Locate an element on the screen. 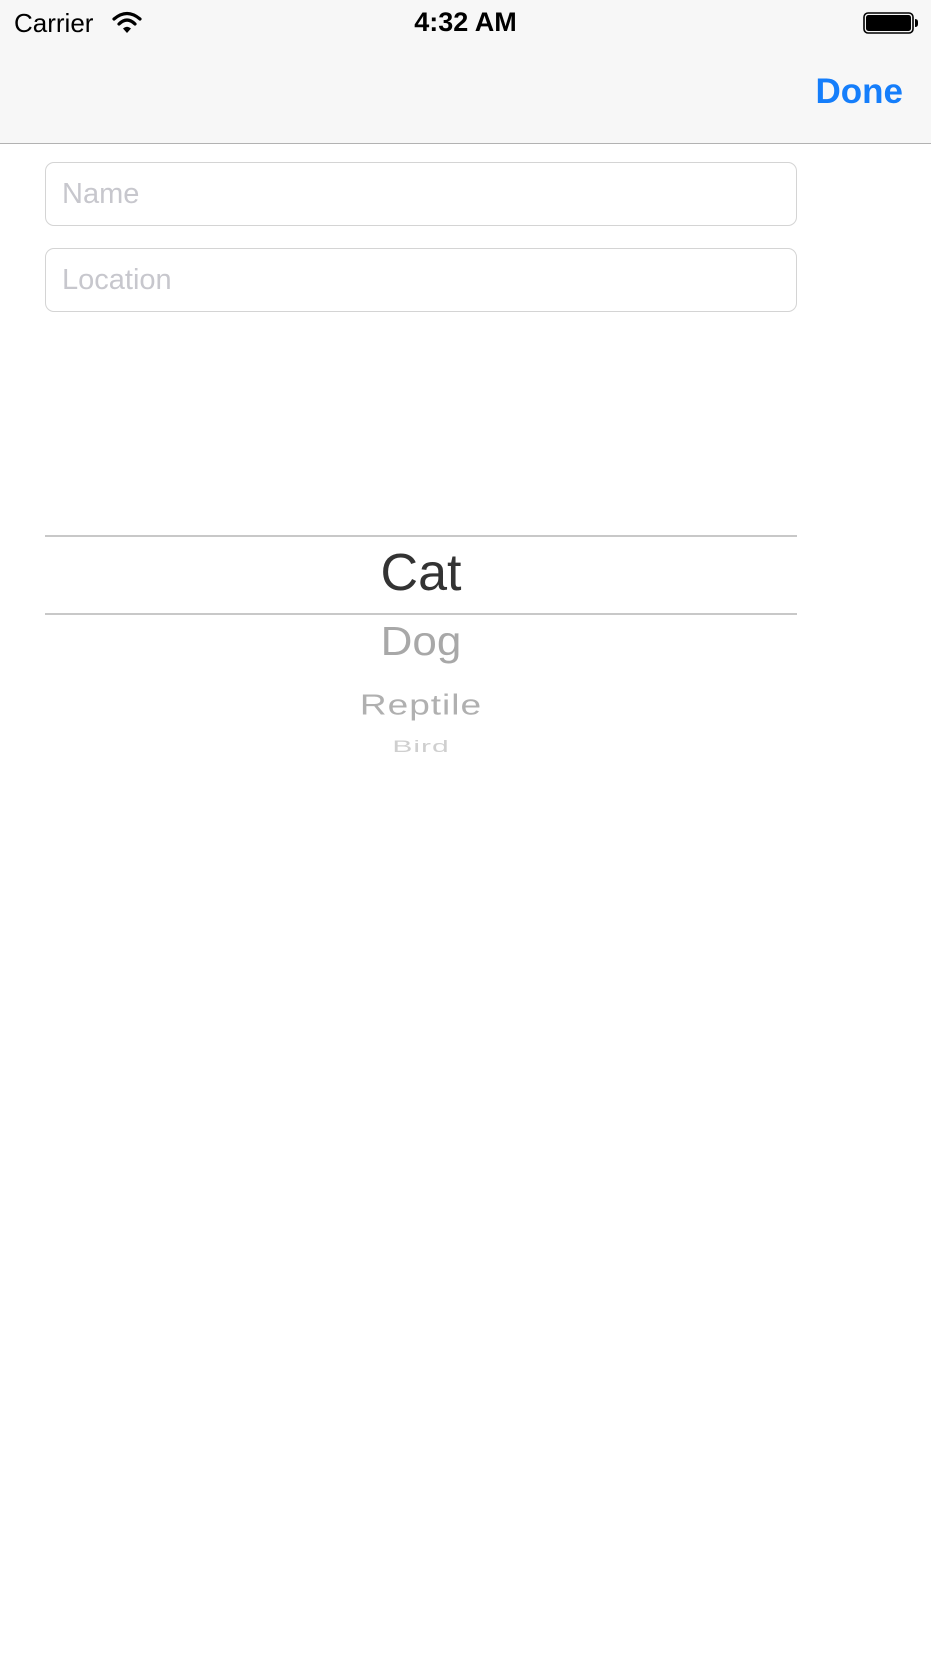  picker-option: Dog is located at coordinates (421, 642).